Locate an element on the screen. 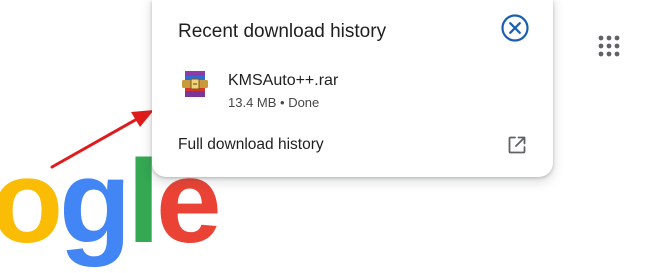 This screenshot has width=649, height=273. close-icon is located at coordinates (515, 28).